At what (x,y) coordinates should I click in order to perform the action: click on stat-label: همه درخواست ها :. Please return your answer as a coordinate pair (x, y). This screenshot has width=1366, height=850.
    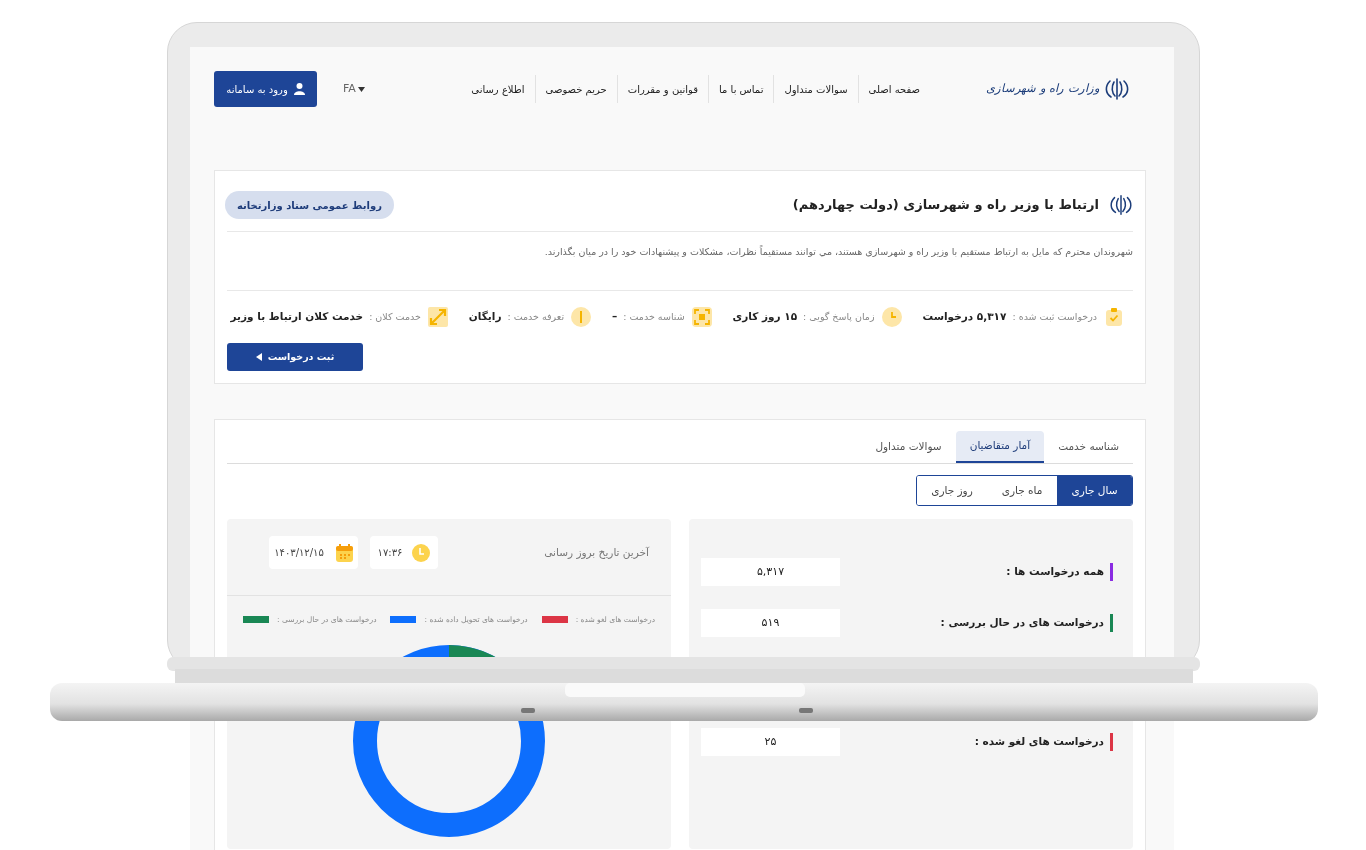
    Looking at the image, I should click on (1055, 572).